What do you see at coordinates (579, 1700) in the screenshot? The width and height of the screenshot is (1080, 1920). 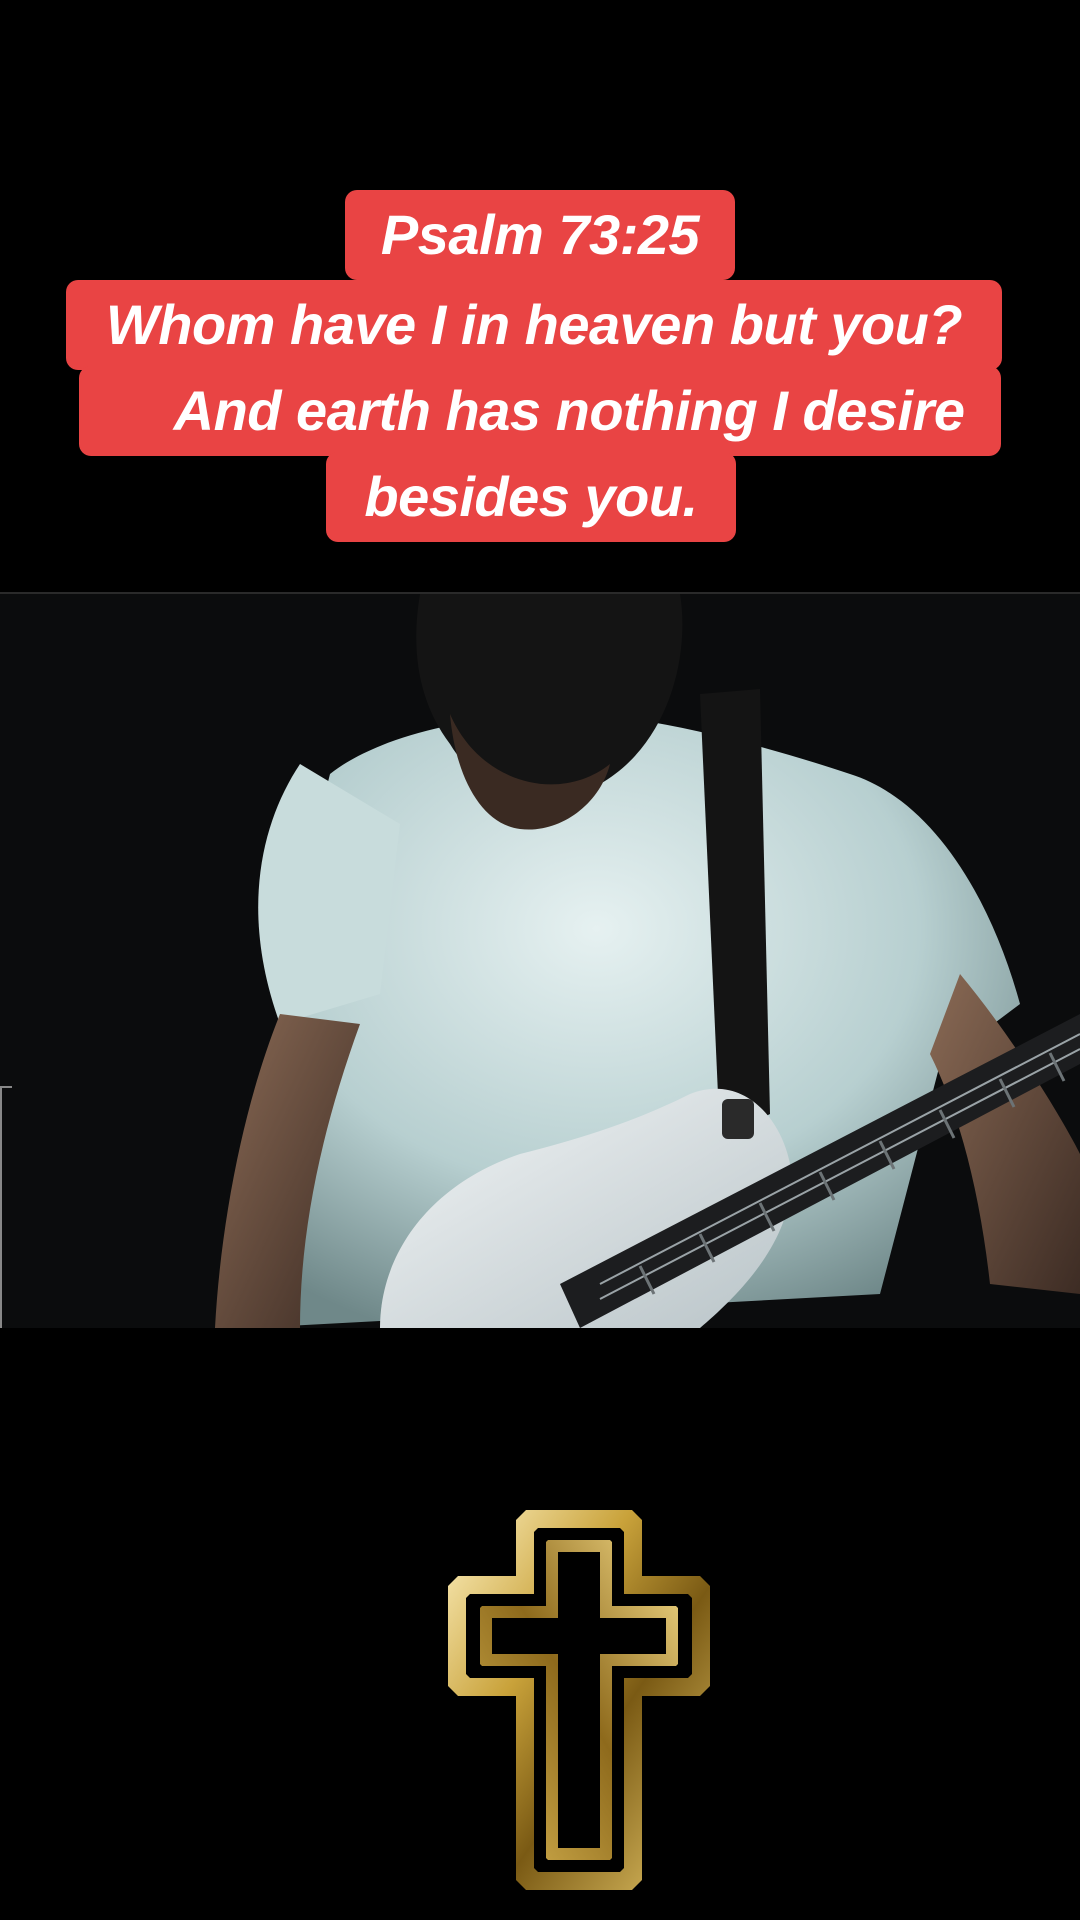 I see `cross-icon` at bounding box center [579, 1700].